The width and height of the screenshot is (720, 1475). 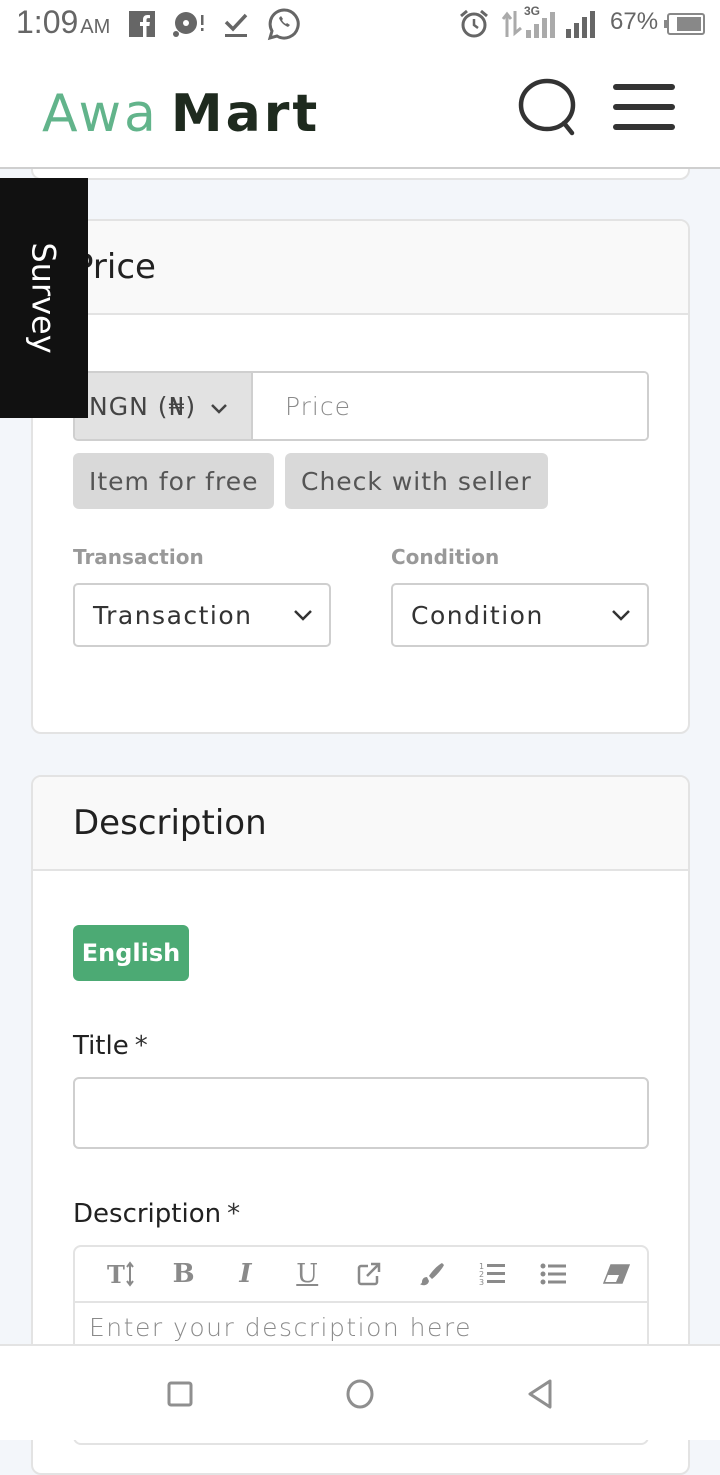 What do you see at coordinates (450, 406) in the screenshot?
I see `price-input` at bounding box center [450, 406].